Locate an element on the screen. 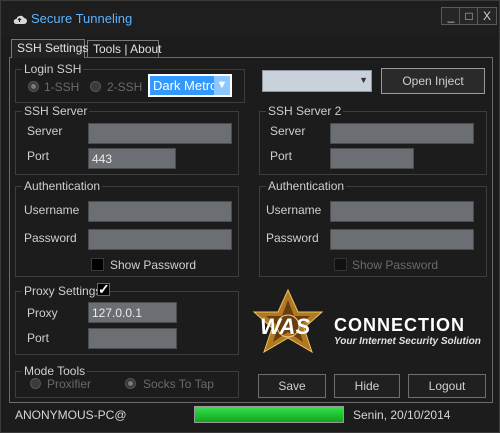 This screenshot has height=433, width=500. close-button: X is located at coordinates (487, 16).